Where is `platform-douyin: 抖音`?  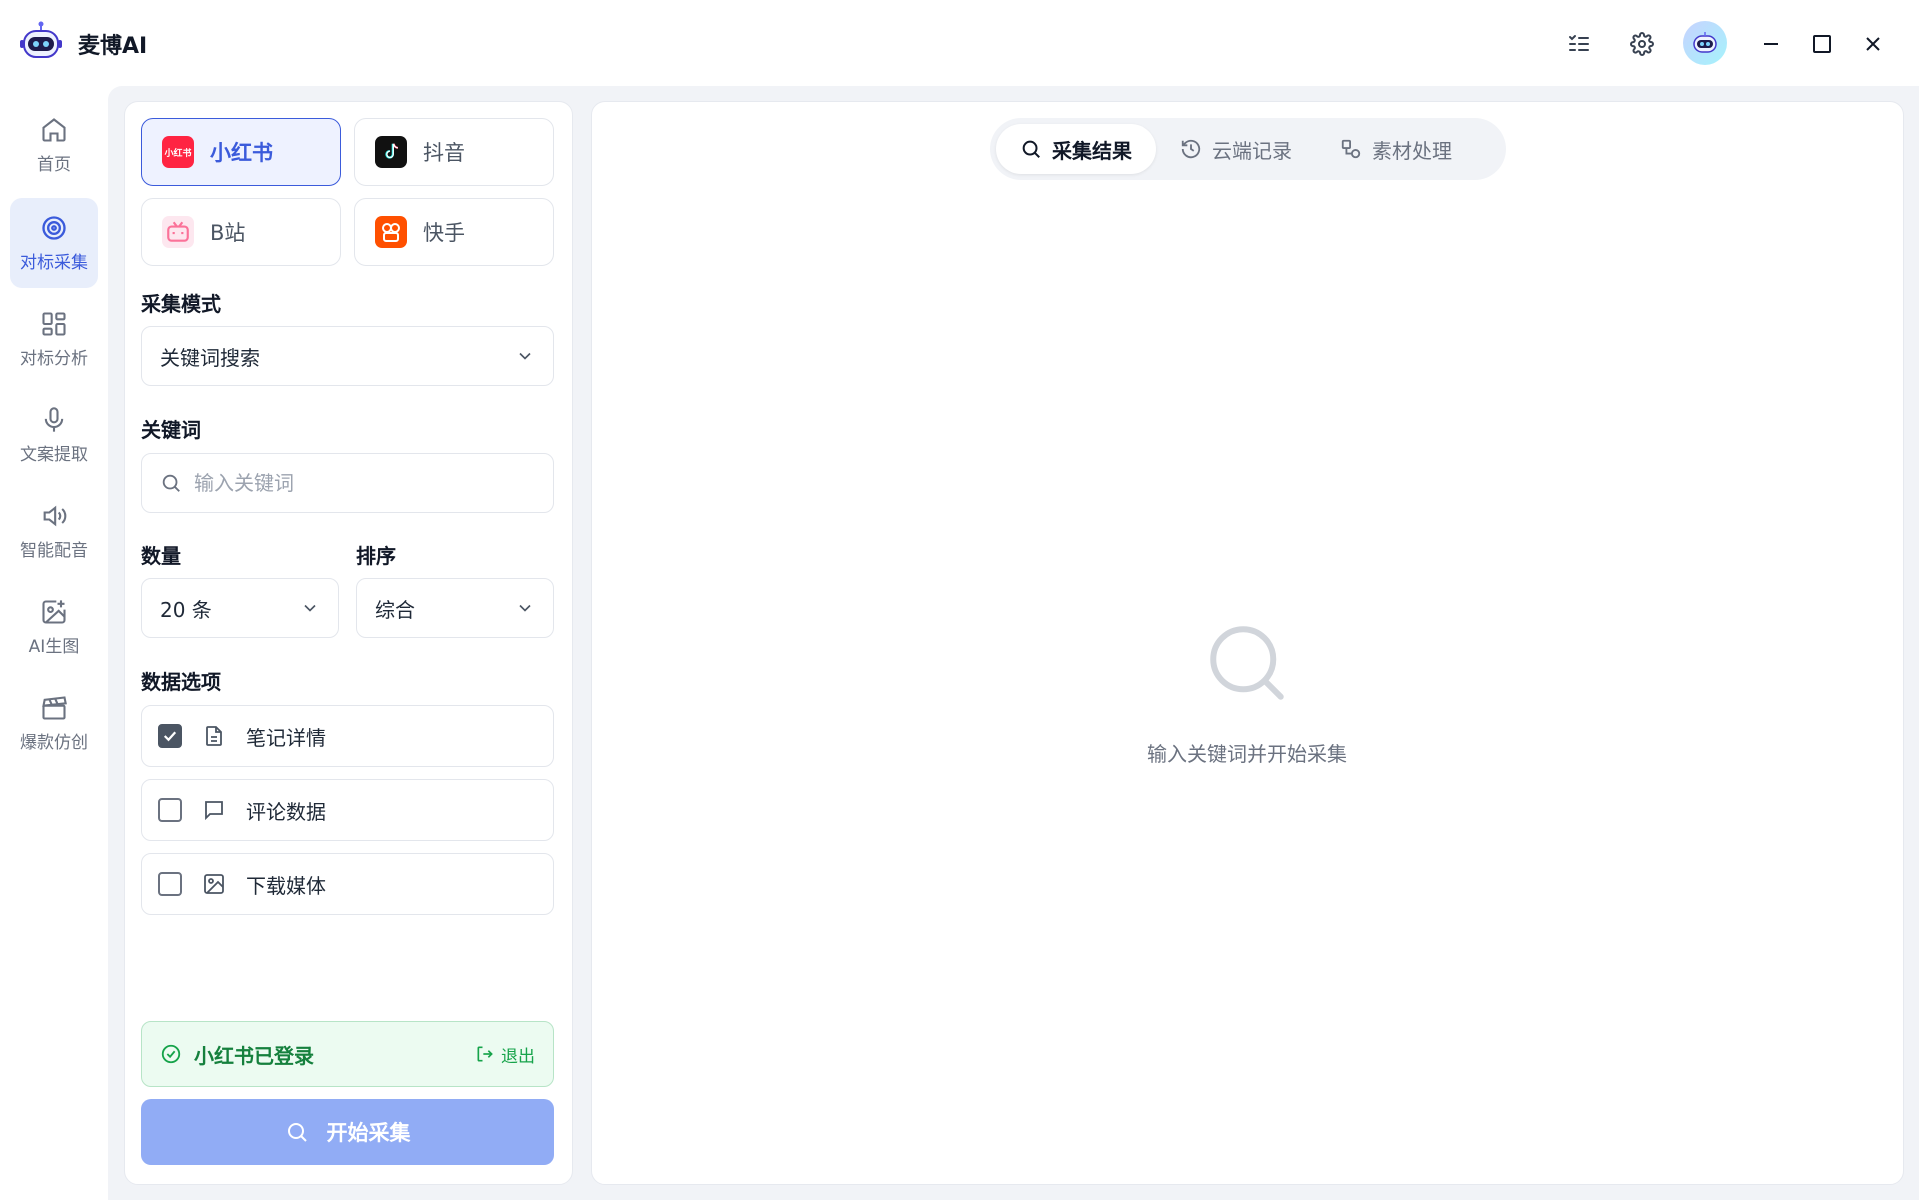 platform-douyin: 抖音 is located at coordinates (454, 152).